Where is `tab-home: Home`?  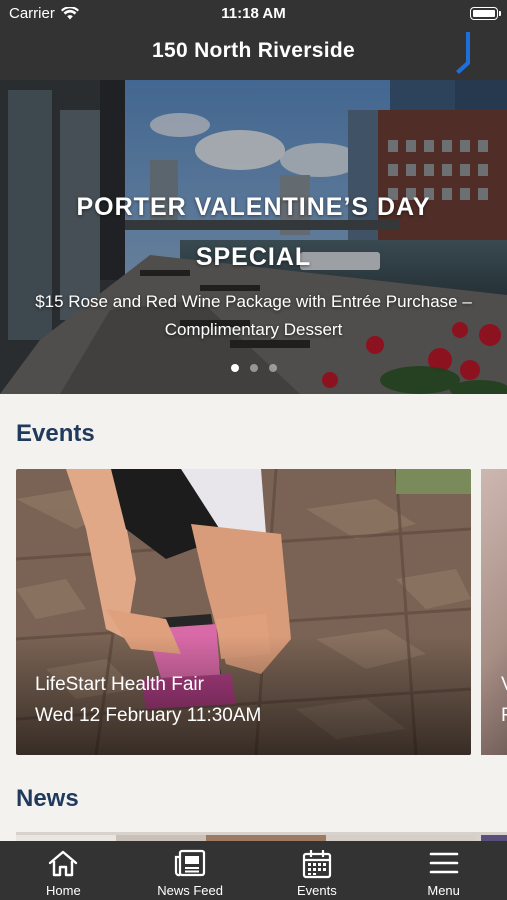
tab-home: Home is located at coordinates (63, 870).